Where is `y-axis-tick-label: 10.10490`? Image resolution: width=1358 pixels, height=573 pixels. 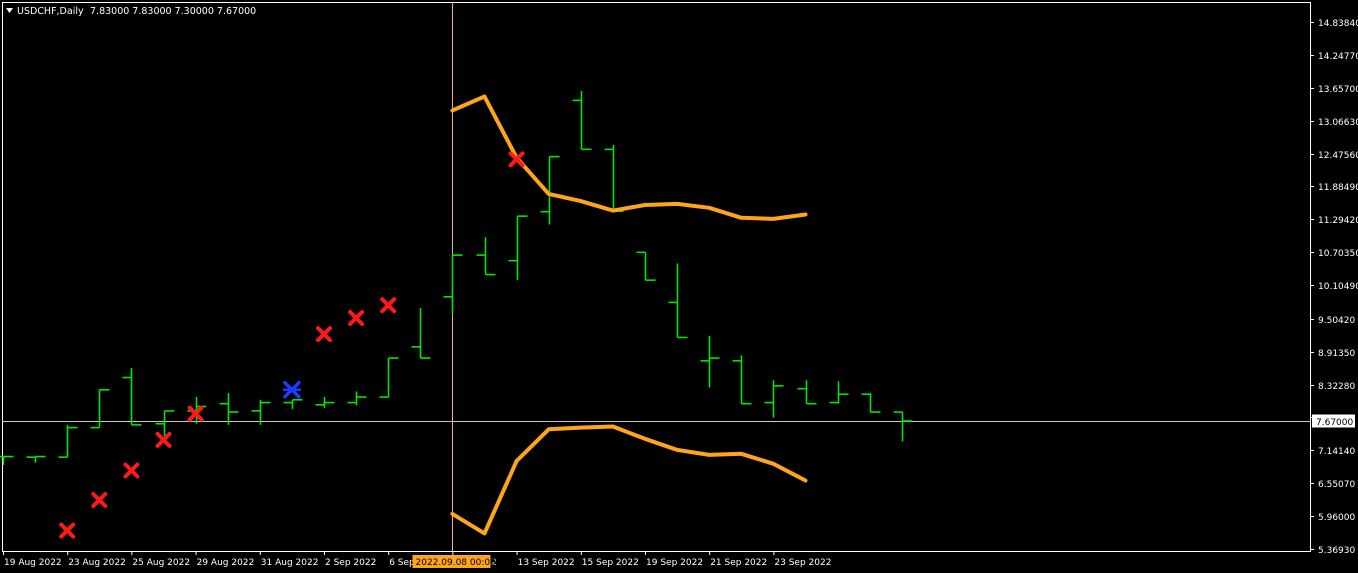
y-axis-tick-label: 10.10490 is located at coordinates (1338, 287).